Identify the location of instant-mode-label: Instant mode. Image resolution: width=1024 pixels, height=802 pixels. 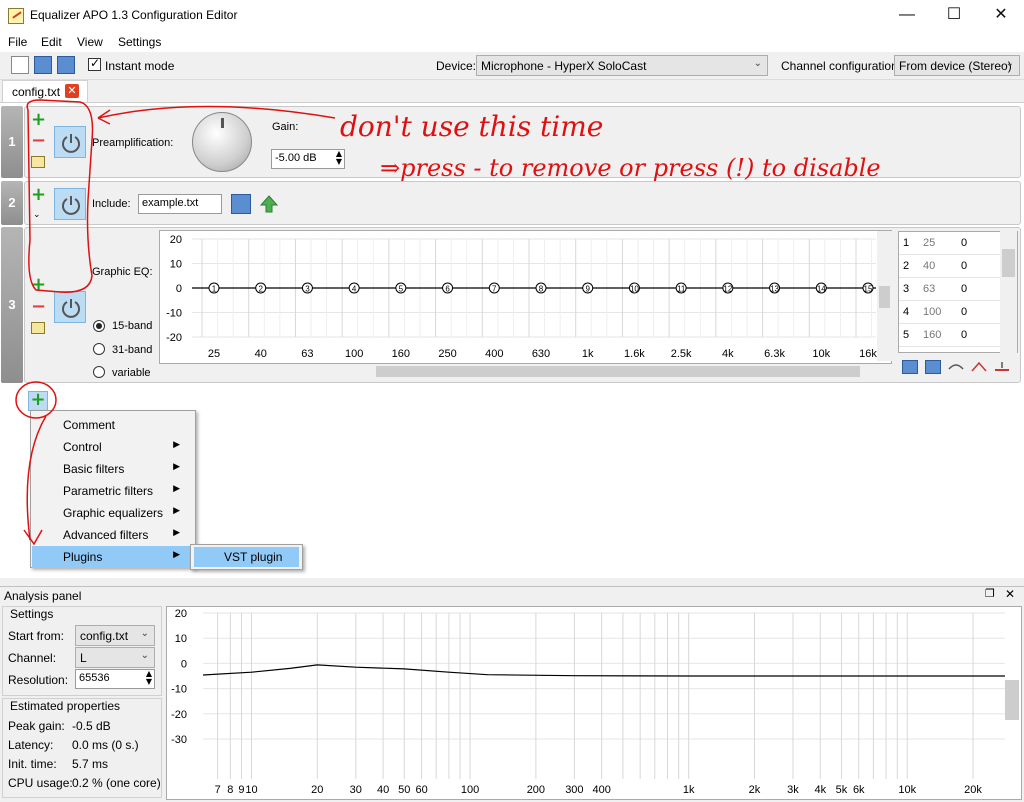
(140, 66).